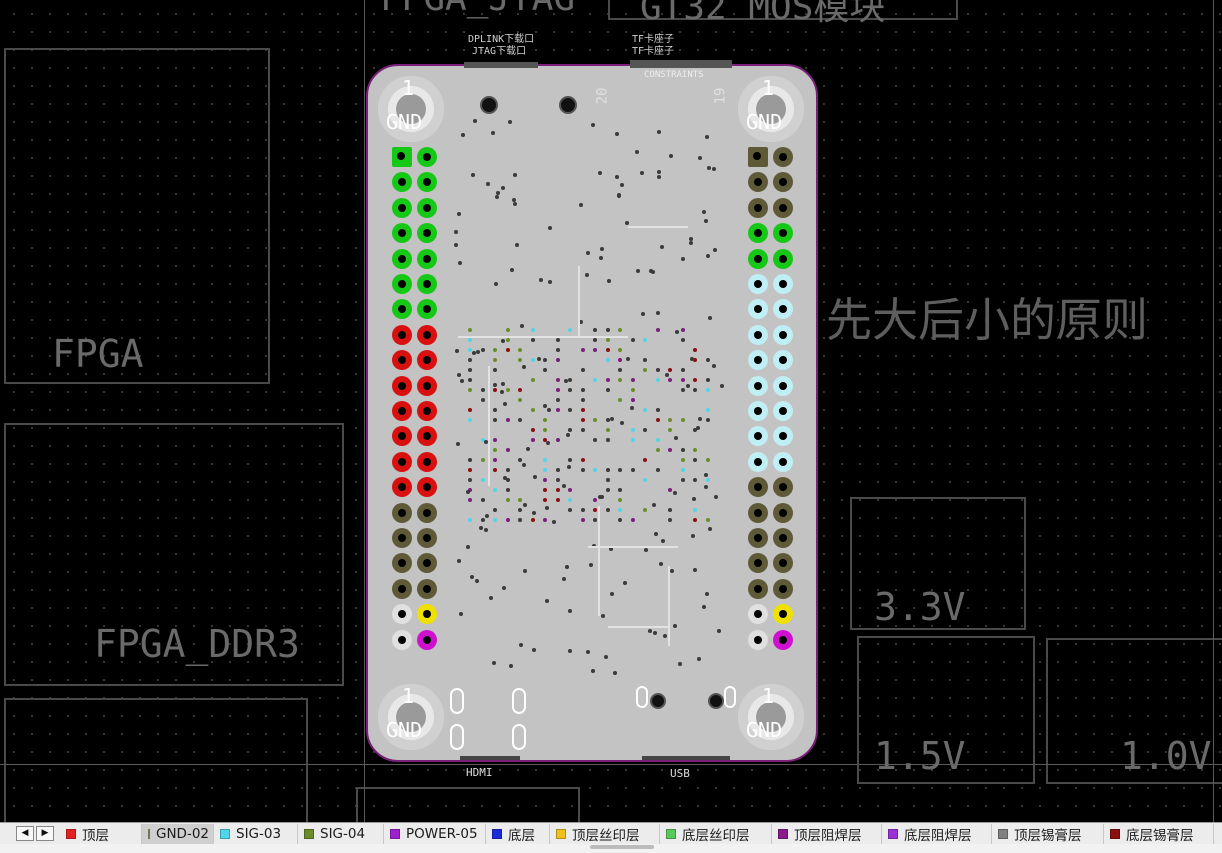  Describe the element at coordinates (435, 834) in the screenshot. I see `layer-tab: POWER-05` at that location.